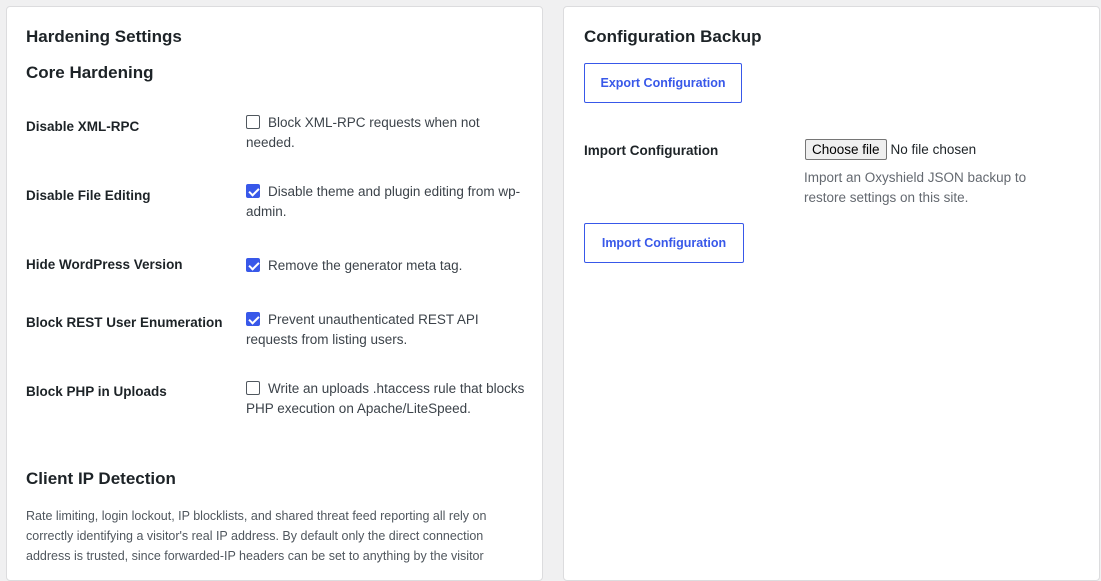  What do you see at coordinates (90, 72) in the screenshot?
I see `core-hardening-title: Core Hardening` at bounding box center [90, 72].